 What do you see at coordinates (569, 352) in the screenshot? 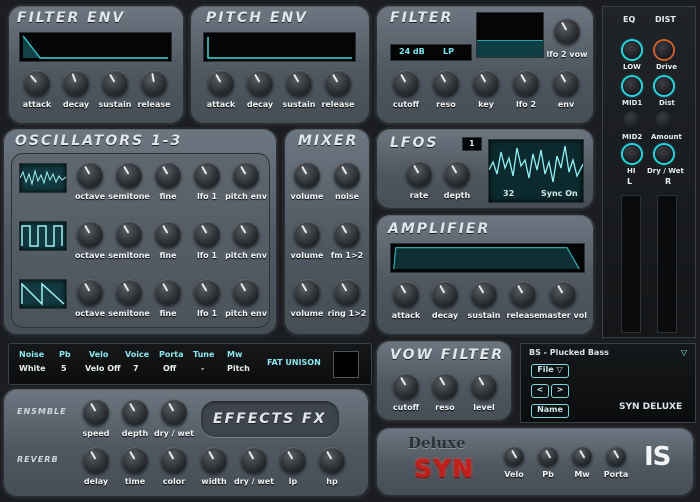
I see `preset-name: BS - Plucked Bass` at bounding box center [569, 352].